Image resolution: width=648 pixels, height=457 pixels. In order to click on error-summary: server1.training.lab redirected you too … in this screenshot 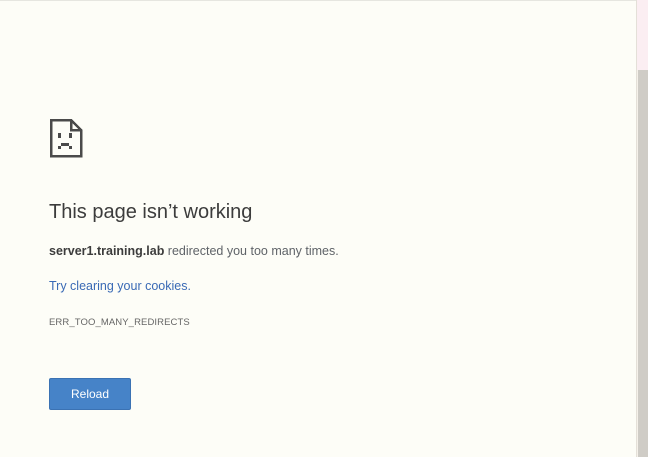, I will do `click(194, 251)`.